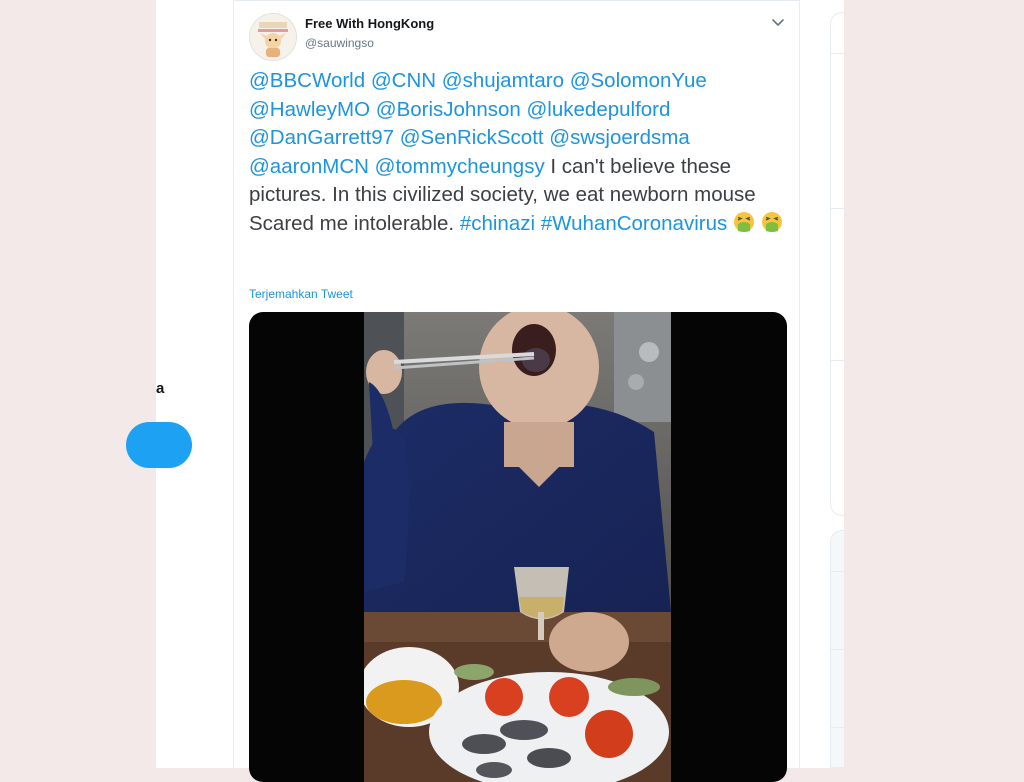  I want to click on mention-link: @SolomonYue, so click(638, 80).